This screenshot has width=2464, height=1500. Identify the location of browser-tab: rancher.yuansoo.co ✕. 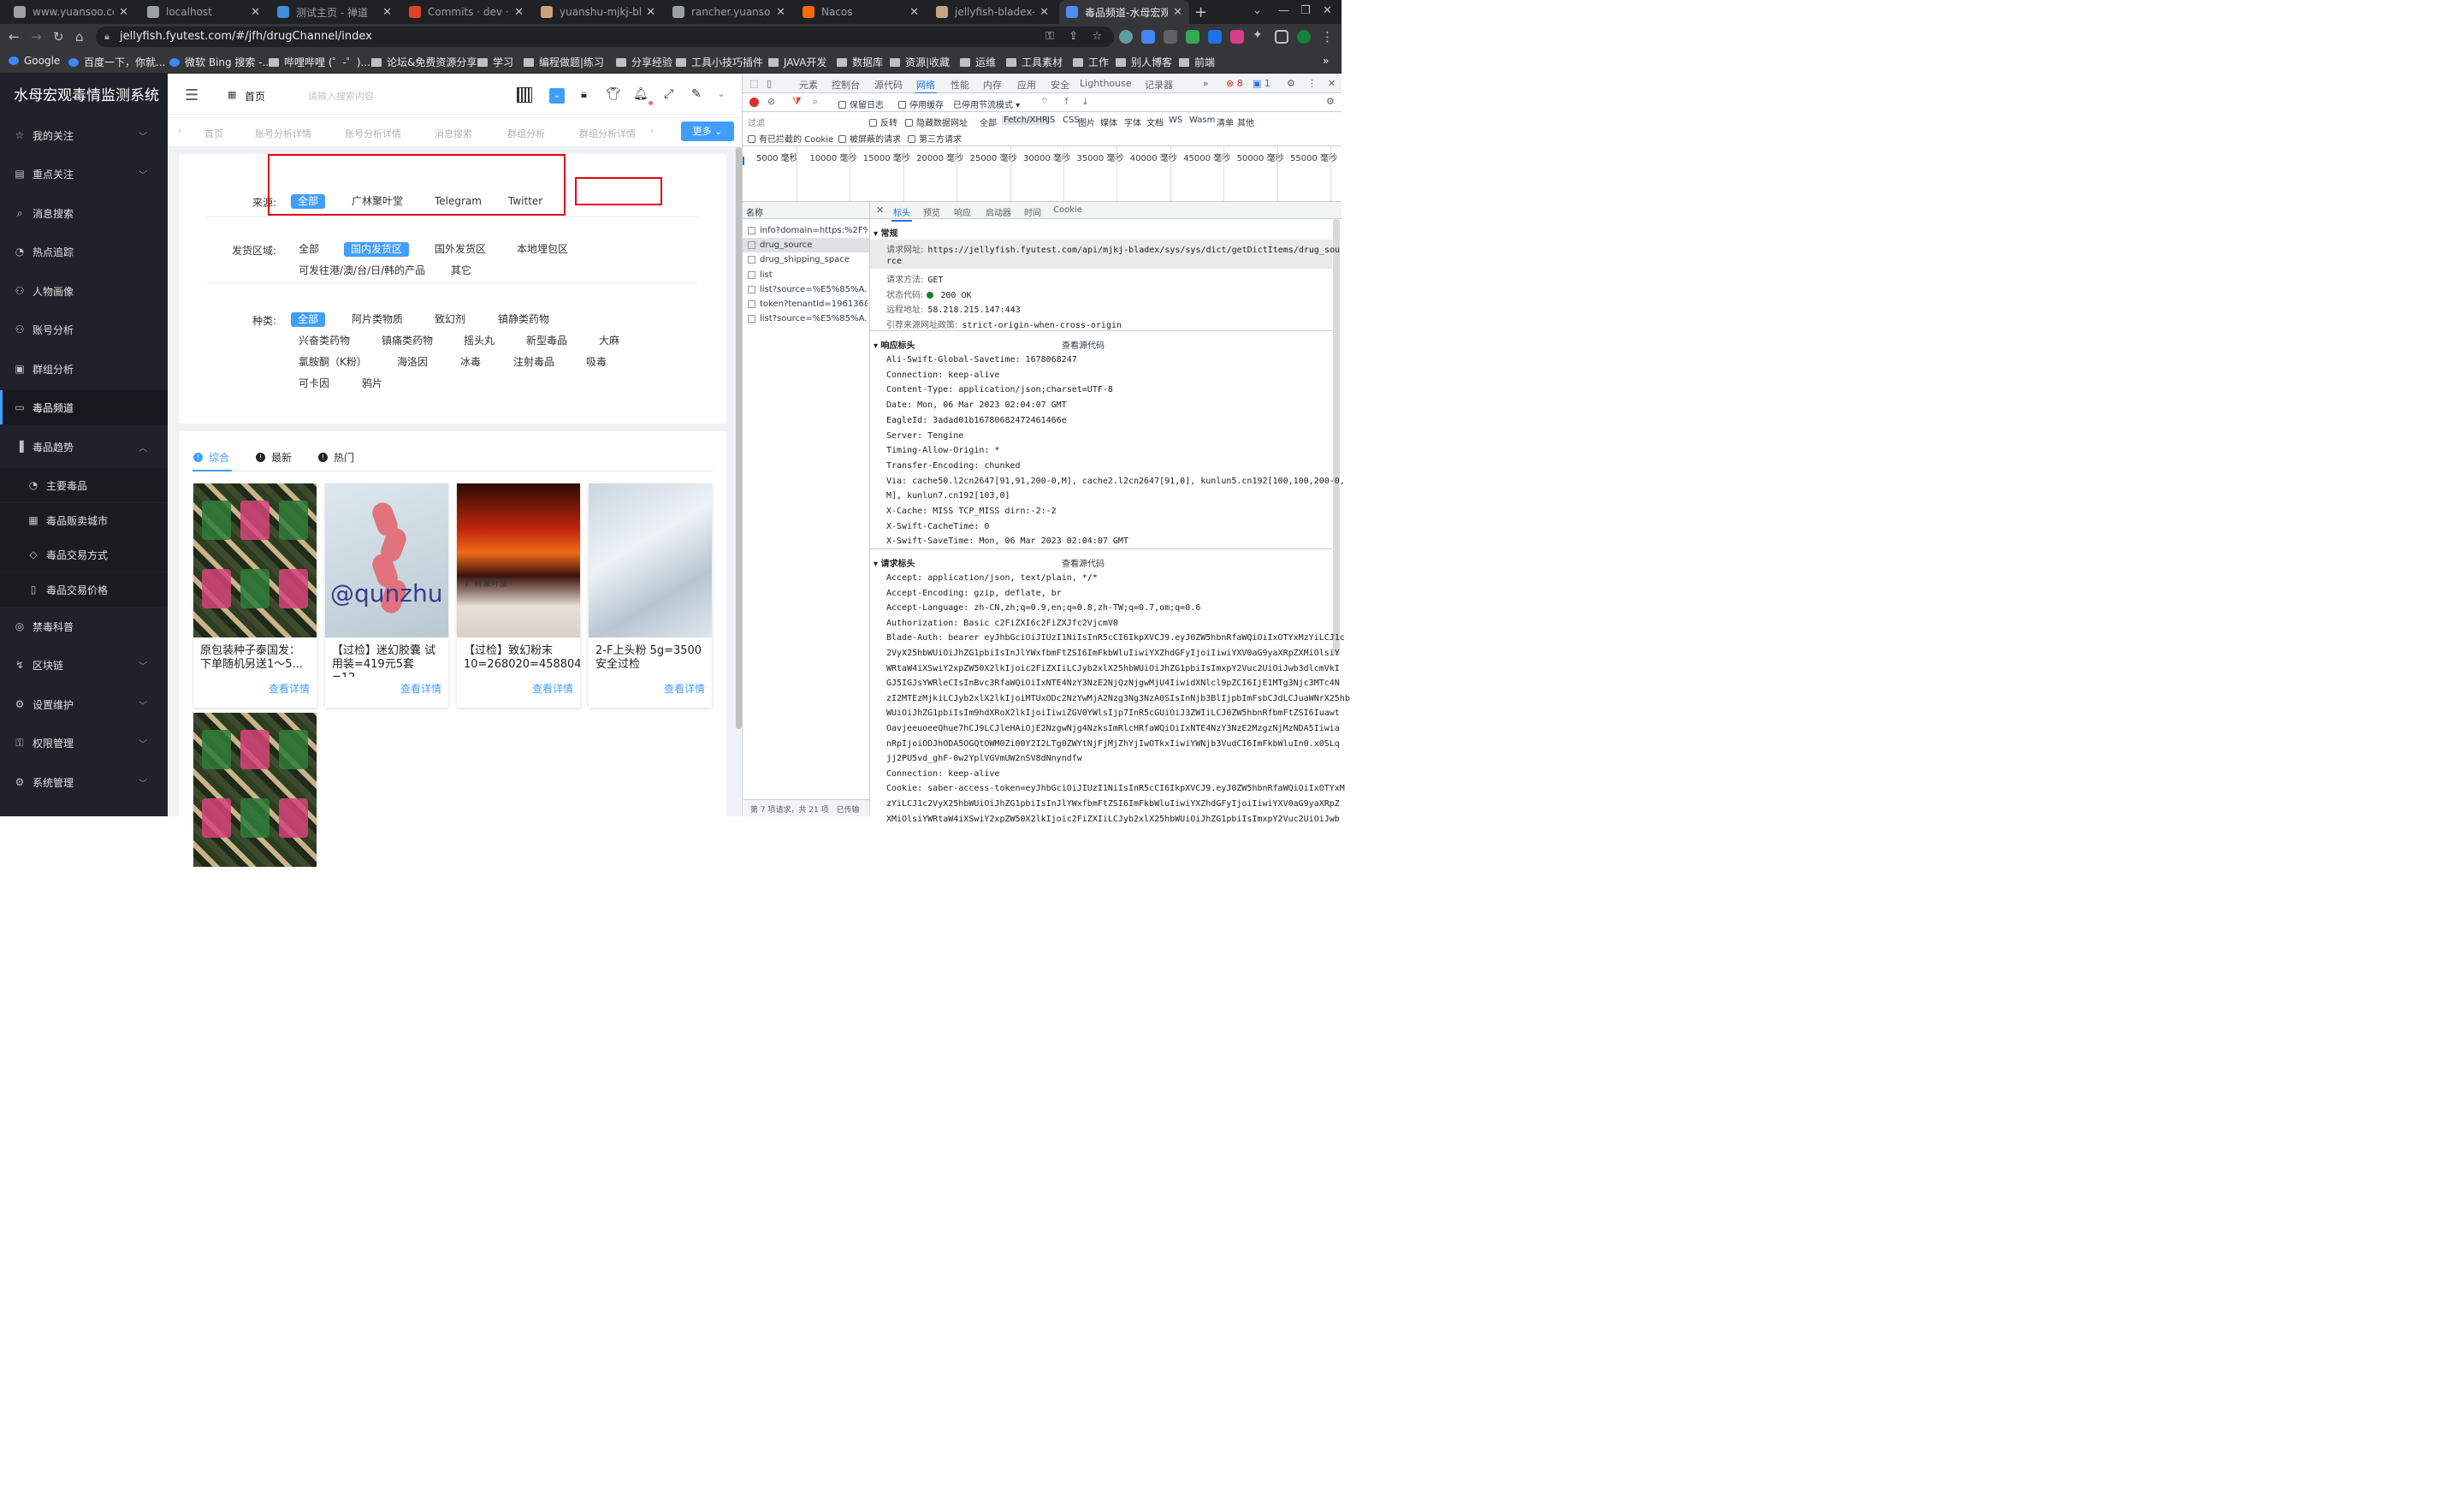
(729, 12).